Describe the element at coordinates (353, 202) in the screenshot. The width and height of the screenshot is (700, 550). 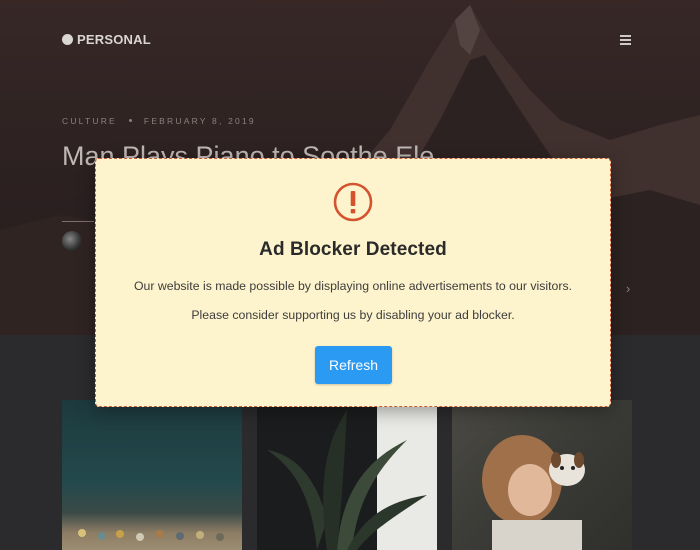
I see `exclamation-circle-icon` at that location.